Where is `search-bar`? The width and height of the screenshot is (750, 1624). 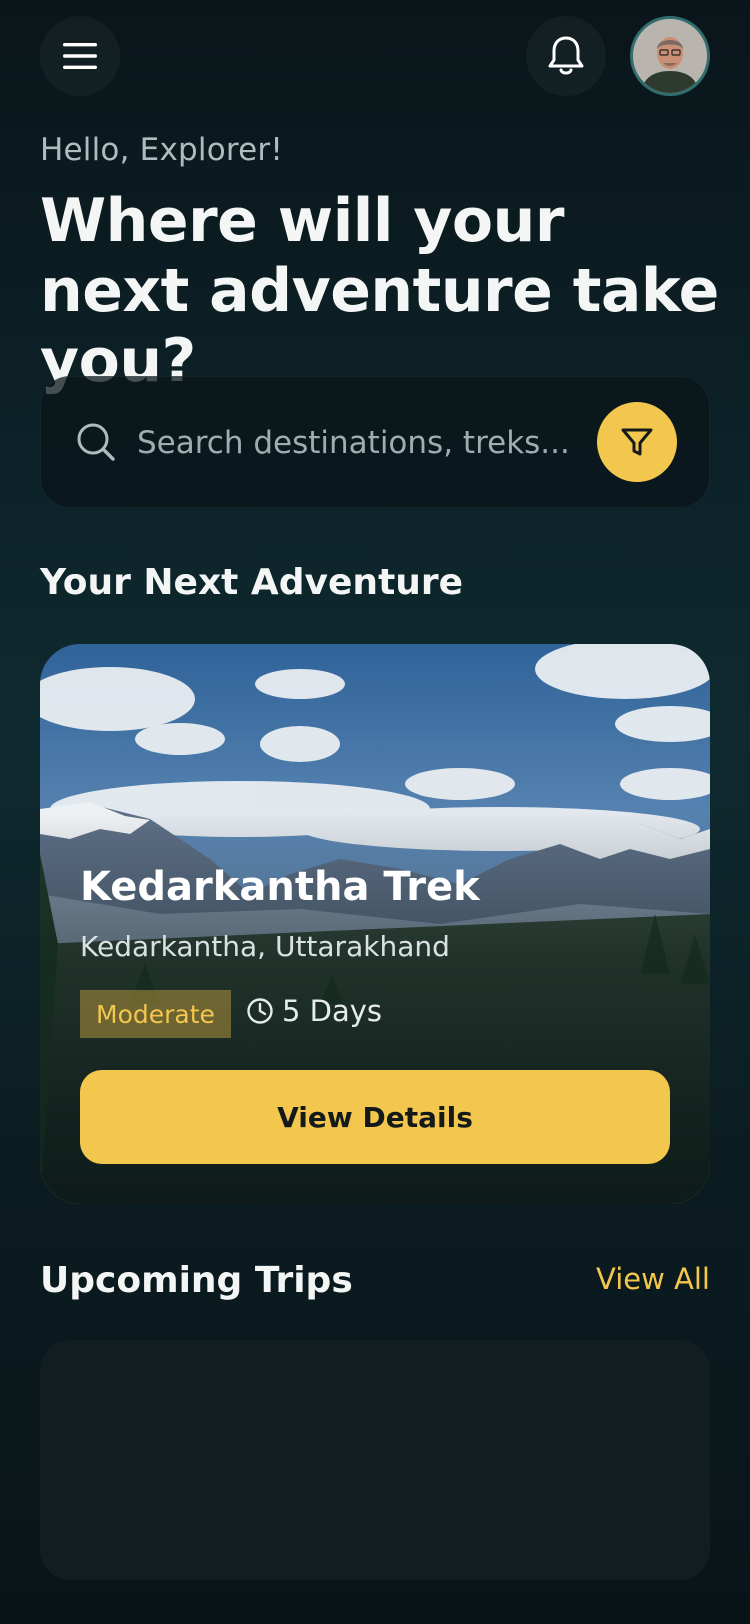
search-bar is located at coordinates (375, 442).